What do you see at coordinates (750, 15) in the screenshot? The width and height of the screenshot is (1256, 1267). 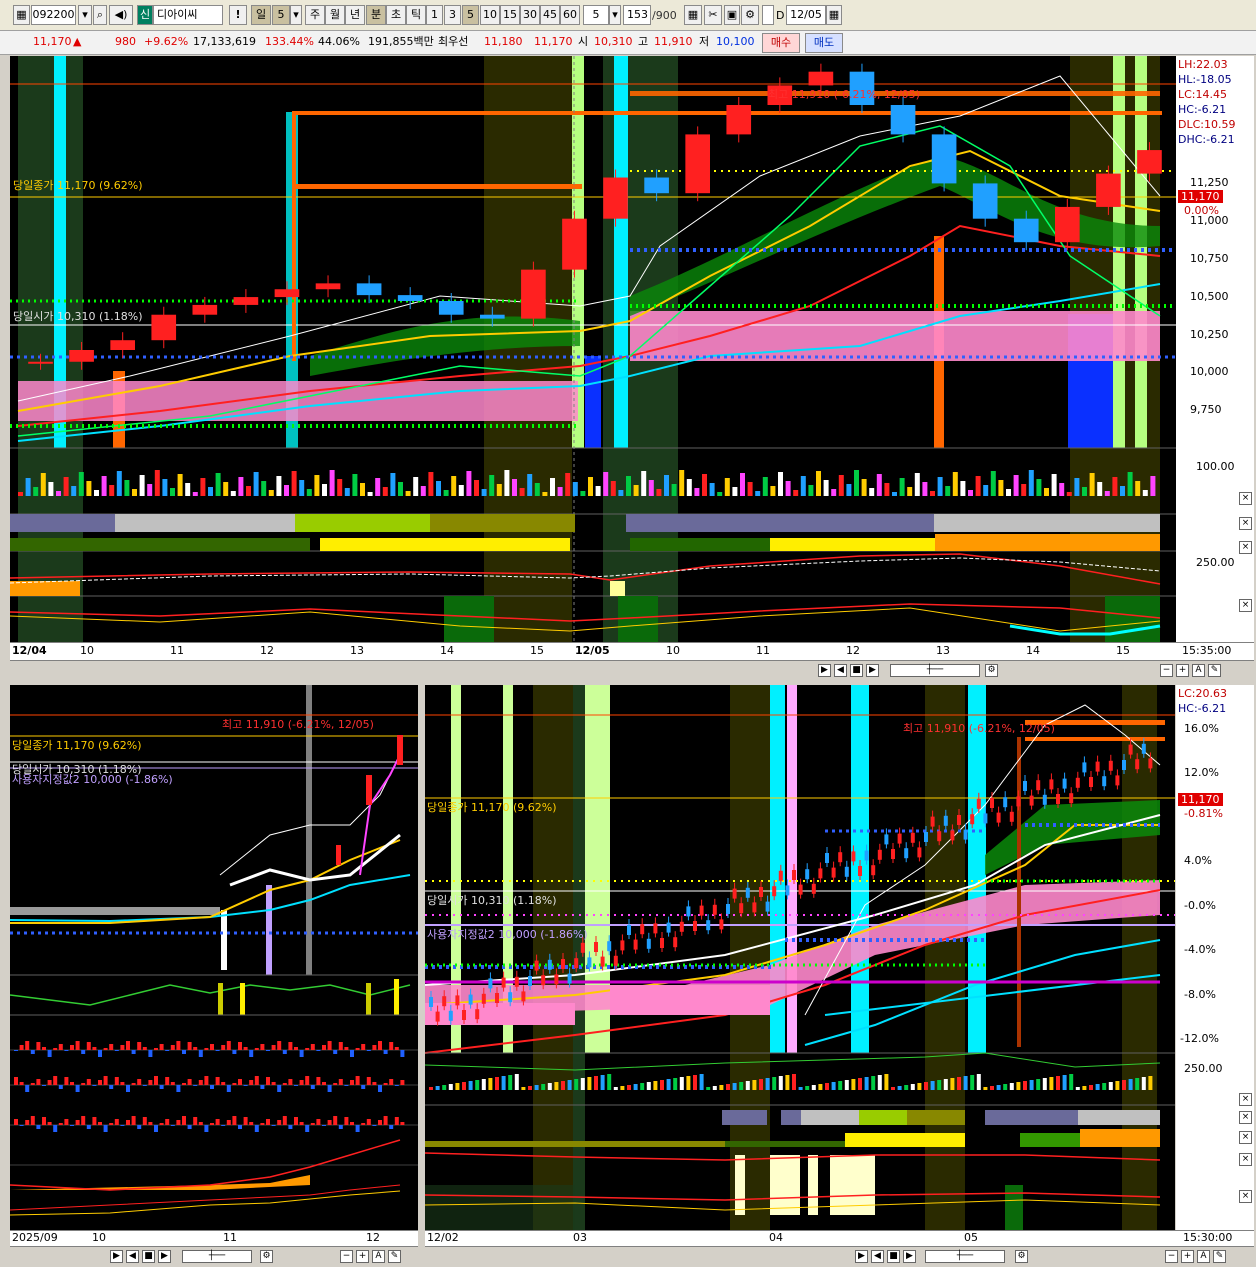 I see `gear-icon: ⚙` at bounding box center [750, 15].